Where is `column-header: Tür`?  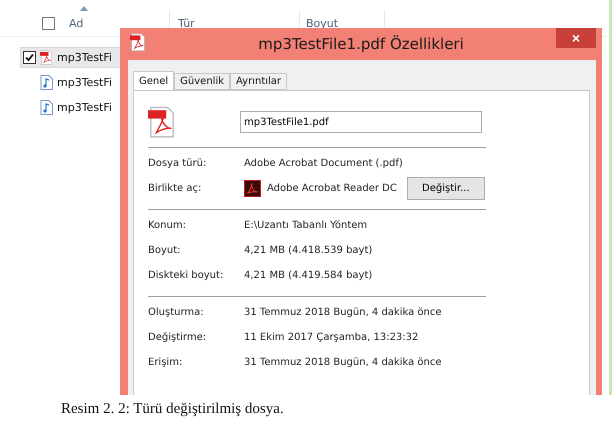
column-header: Tür is located at coordinates (186, 23).